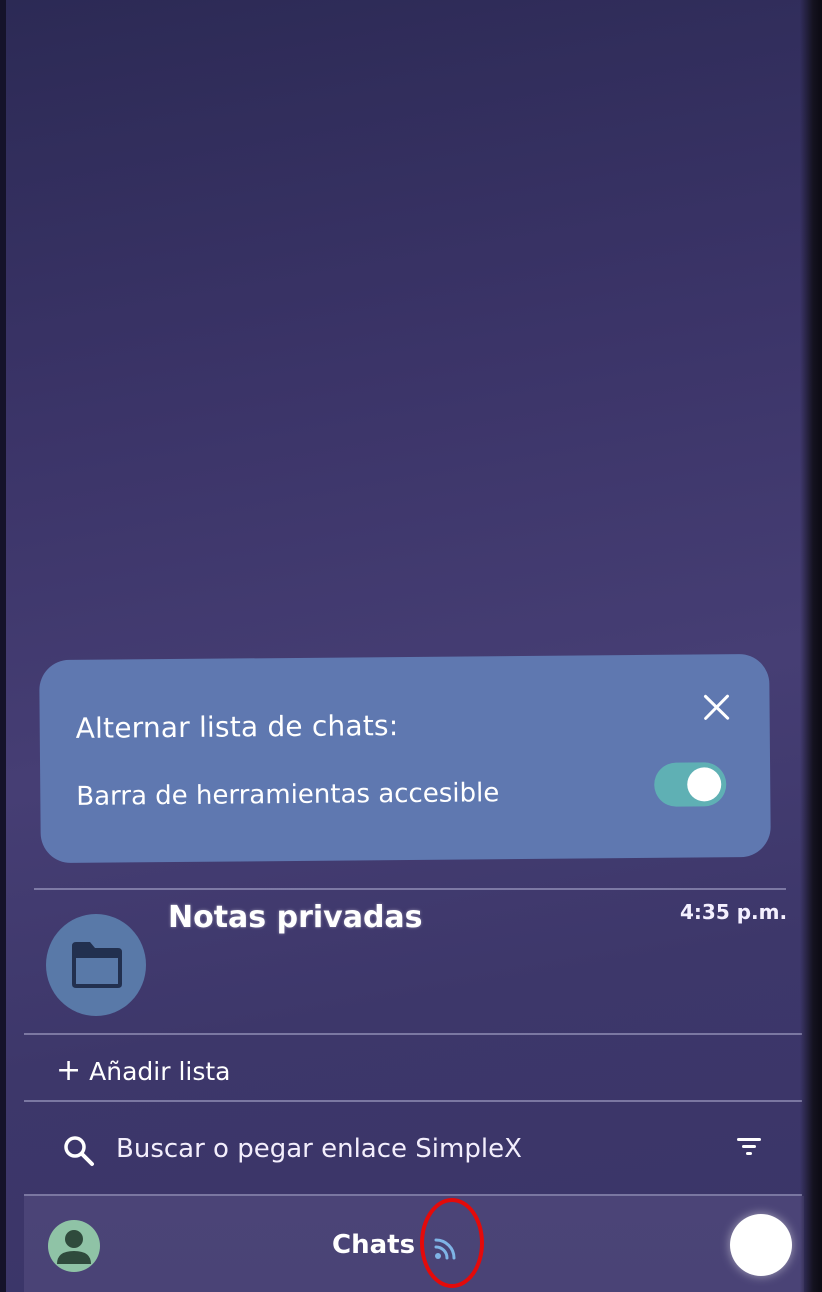 The image size is (822, 1292). Describe the element at coordinates (734, 912) in the screenshot. I see `chat-time: 4:35 p.m.` at that location.